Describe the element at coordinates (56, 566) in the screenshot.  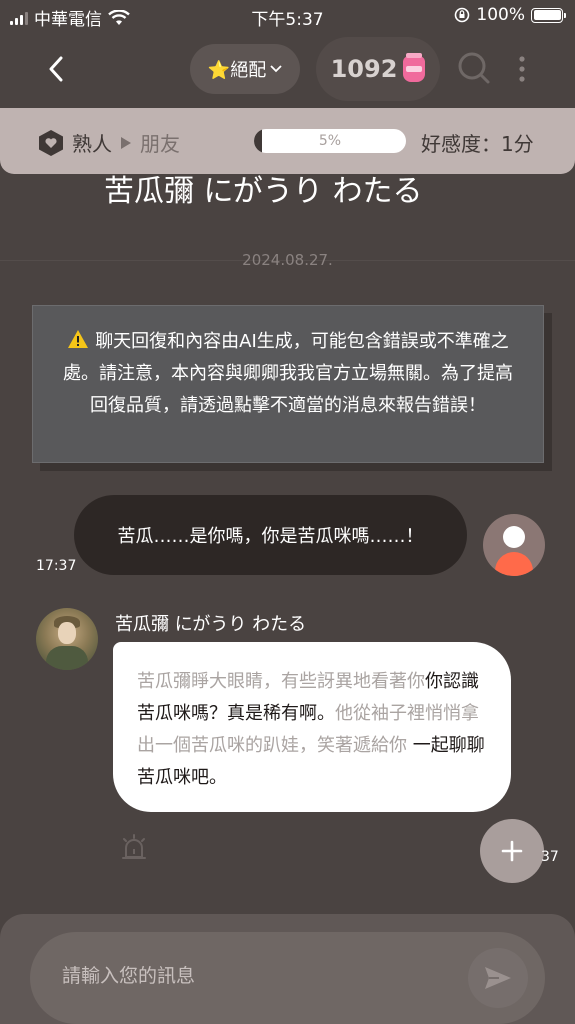
I see `user-message-time: 17:37` at that location.